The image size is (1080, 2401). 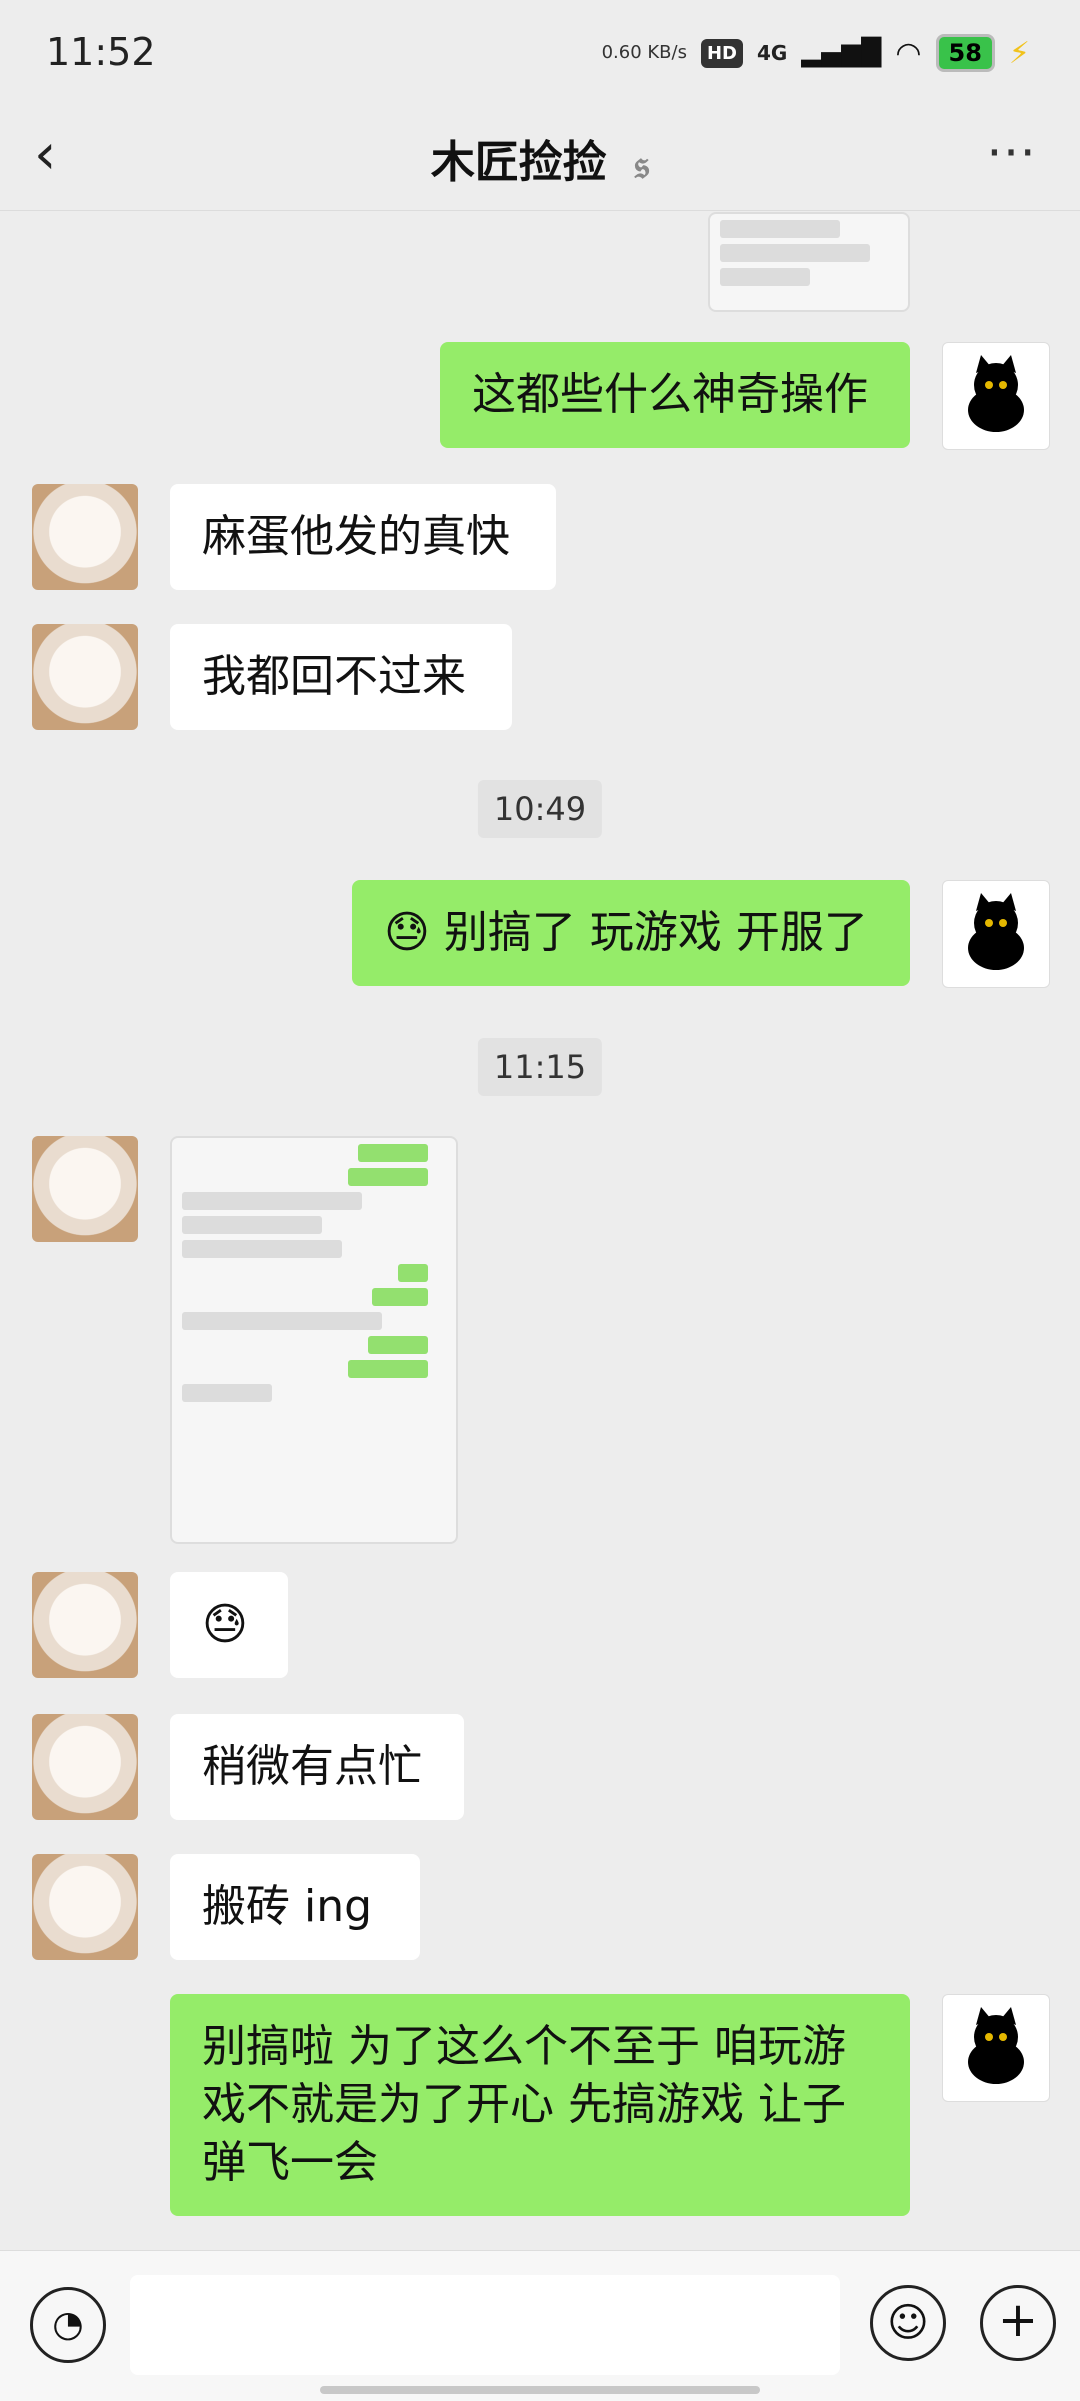 What do you see at coordinates (295, 1907) in the screenshot?
I see `message-bubble: 搬砖 ing` at bounding box center [295, 1907].